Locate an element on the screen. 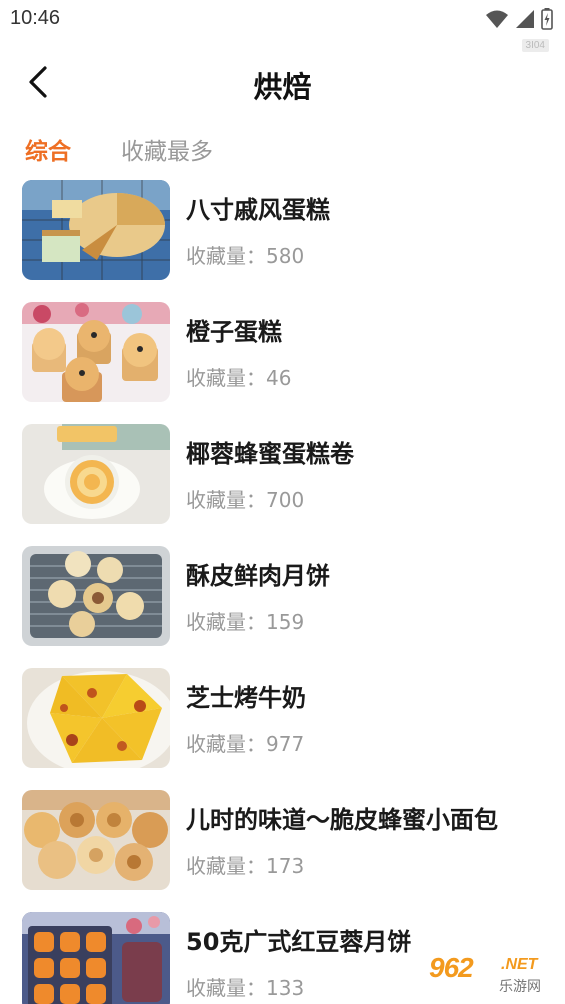 The width and height of the screenshot is (565, 1004). wifi-icon is located at coordinates (497, 19).